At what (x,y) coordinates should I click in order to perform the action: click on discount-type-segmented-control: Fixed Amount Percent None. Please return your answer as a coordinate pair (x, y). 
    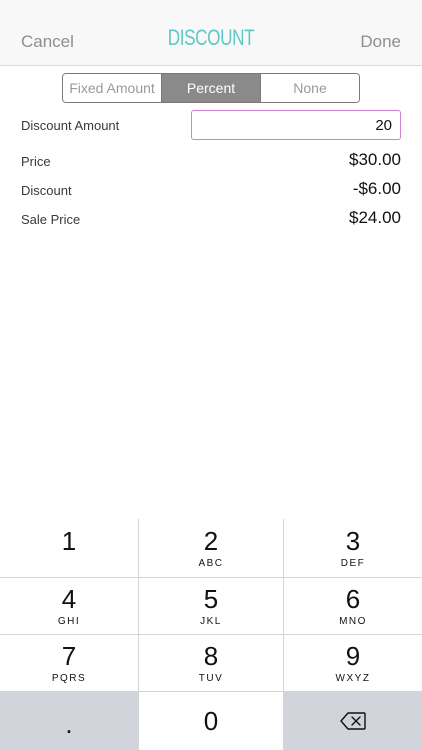
    Looking at the image, I should click on (211, 88).